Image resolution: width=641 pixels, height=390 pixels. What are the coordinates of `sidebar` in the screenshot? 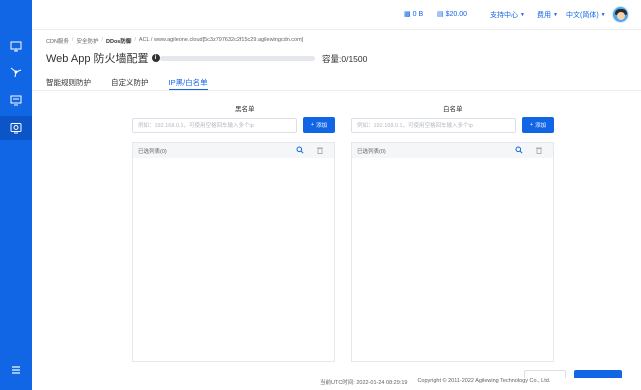 It's located at (16, 195).